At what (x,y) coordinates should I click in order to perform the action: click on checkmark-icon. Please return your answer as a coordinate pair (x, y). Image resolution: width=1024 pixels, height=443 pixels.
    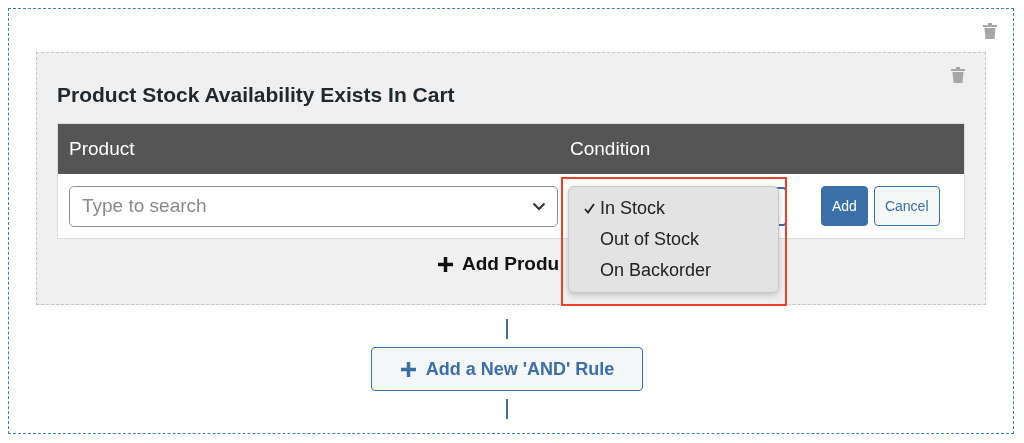
    Looking at the image, I should click on (589, 208).